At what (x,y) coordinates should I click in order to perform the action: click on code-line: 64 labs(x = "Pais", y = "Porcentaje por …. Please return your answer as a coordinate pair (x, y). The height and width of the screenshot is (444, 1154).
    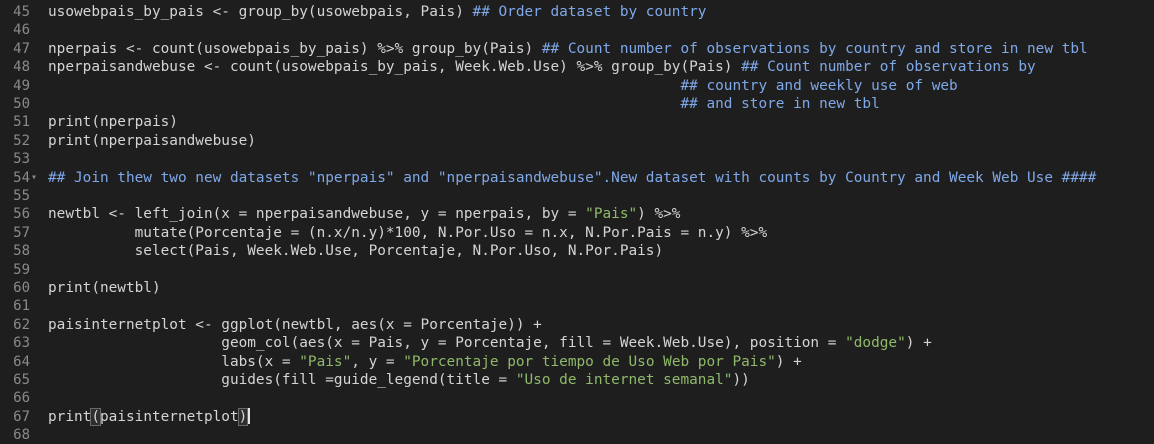
    Looking at the image, I should click on (577, 362).